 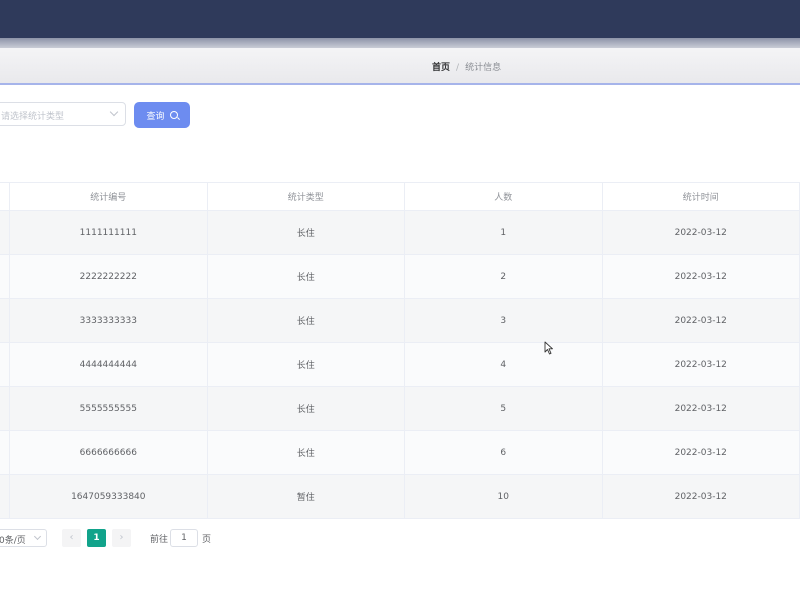 What do you see at coordinates (108, 232) in the screenshot?
I see `cell-code: 1111111111` at bounding box center [108, 232].